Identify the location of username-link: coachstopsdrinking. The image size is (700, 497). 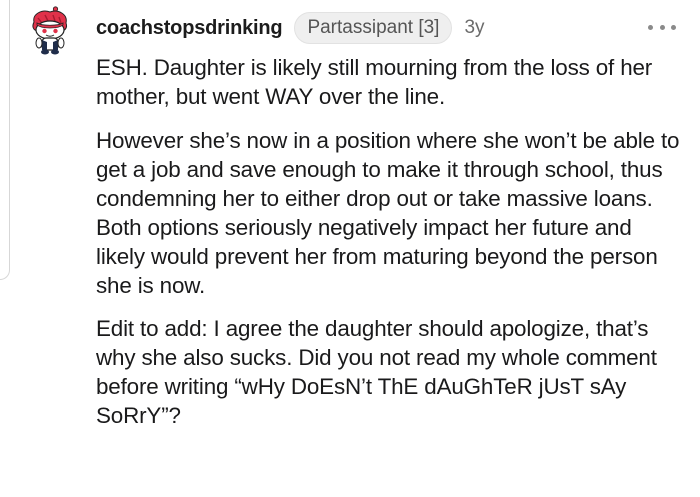
(189, 28).